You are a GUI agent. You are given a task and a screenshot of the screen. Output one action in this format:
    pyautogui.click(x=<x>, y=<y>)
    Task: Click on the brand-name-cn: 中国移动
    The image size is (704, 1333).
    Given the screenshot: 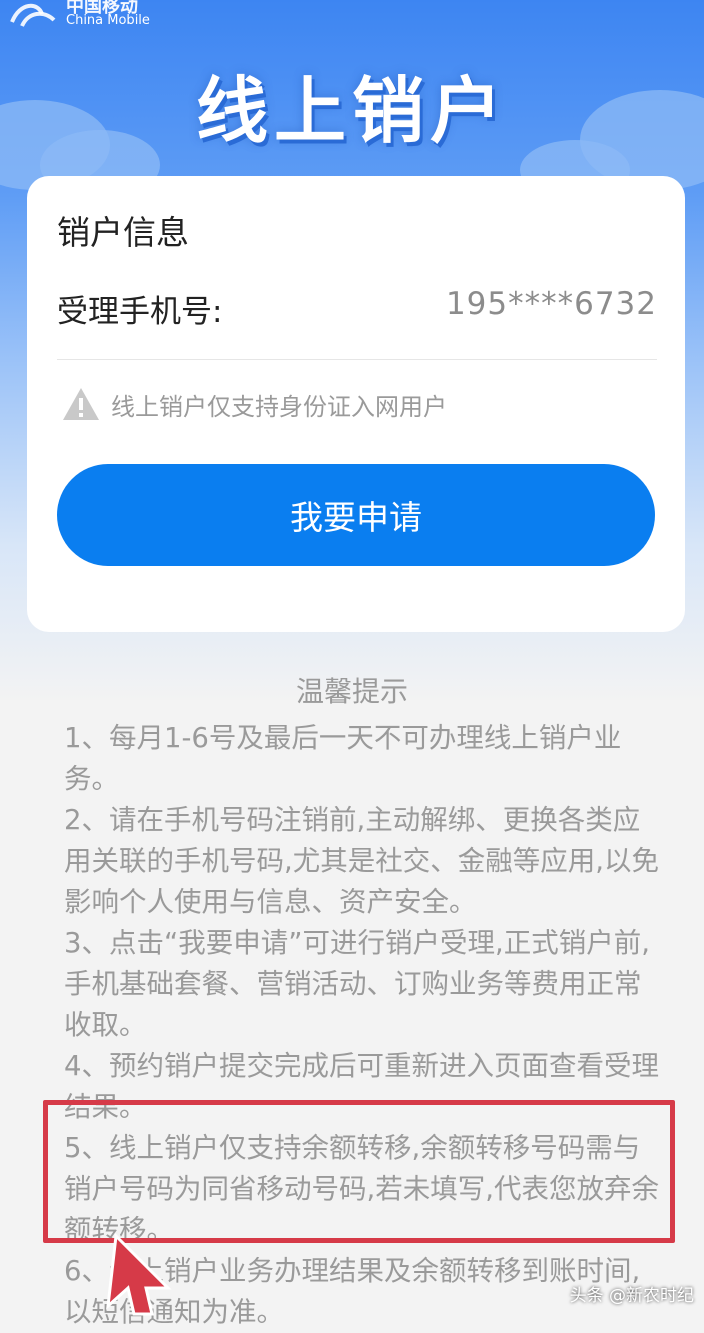 What is the action you would take?
    pyautogui.click(x=102, y=8)
    